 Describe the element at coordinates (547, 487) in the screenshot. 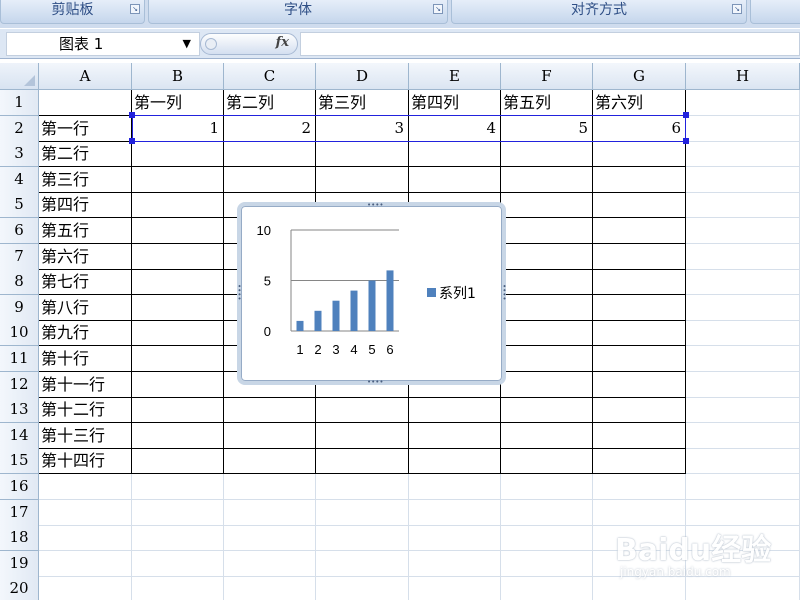

I see `cell-f16` at that location.